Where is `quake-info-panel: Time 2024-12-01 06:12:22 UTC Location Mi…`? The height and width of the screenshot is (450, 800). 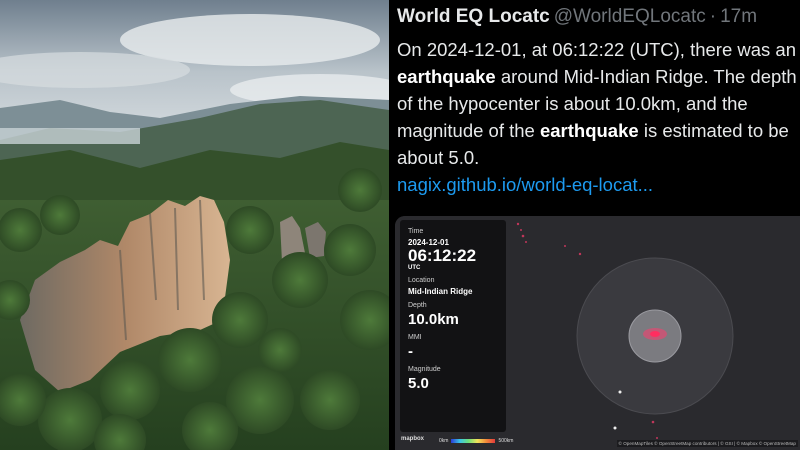 quake-info-panel: Time 2024-12-01 06:12:22 UTC Location Mi… is located at coordinates (453, 326).